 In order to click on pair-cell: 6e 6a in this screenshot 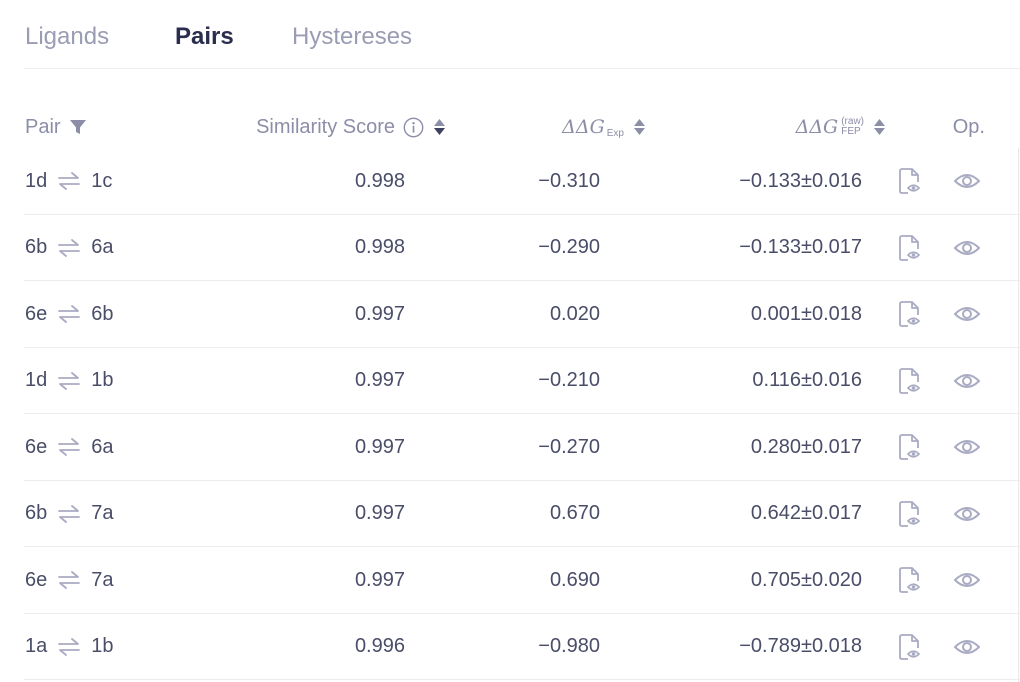, I will do `click(69, 447)`.